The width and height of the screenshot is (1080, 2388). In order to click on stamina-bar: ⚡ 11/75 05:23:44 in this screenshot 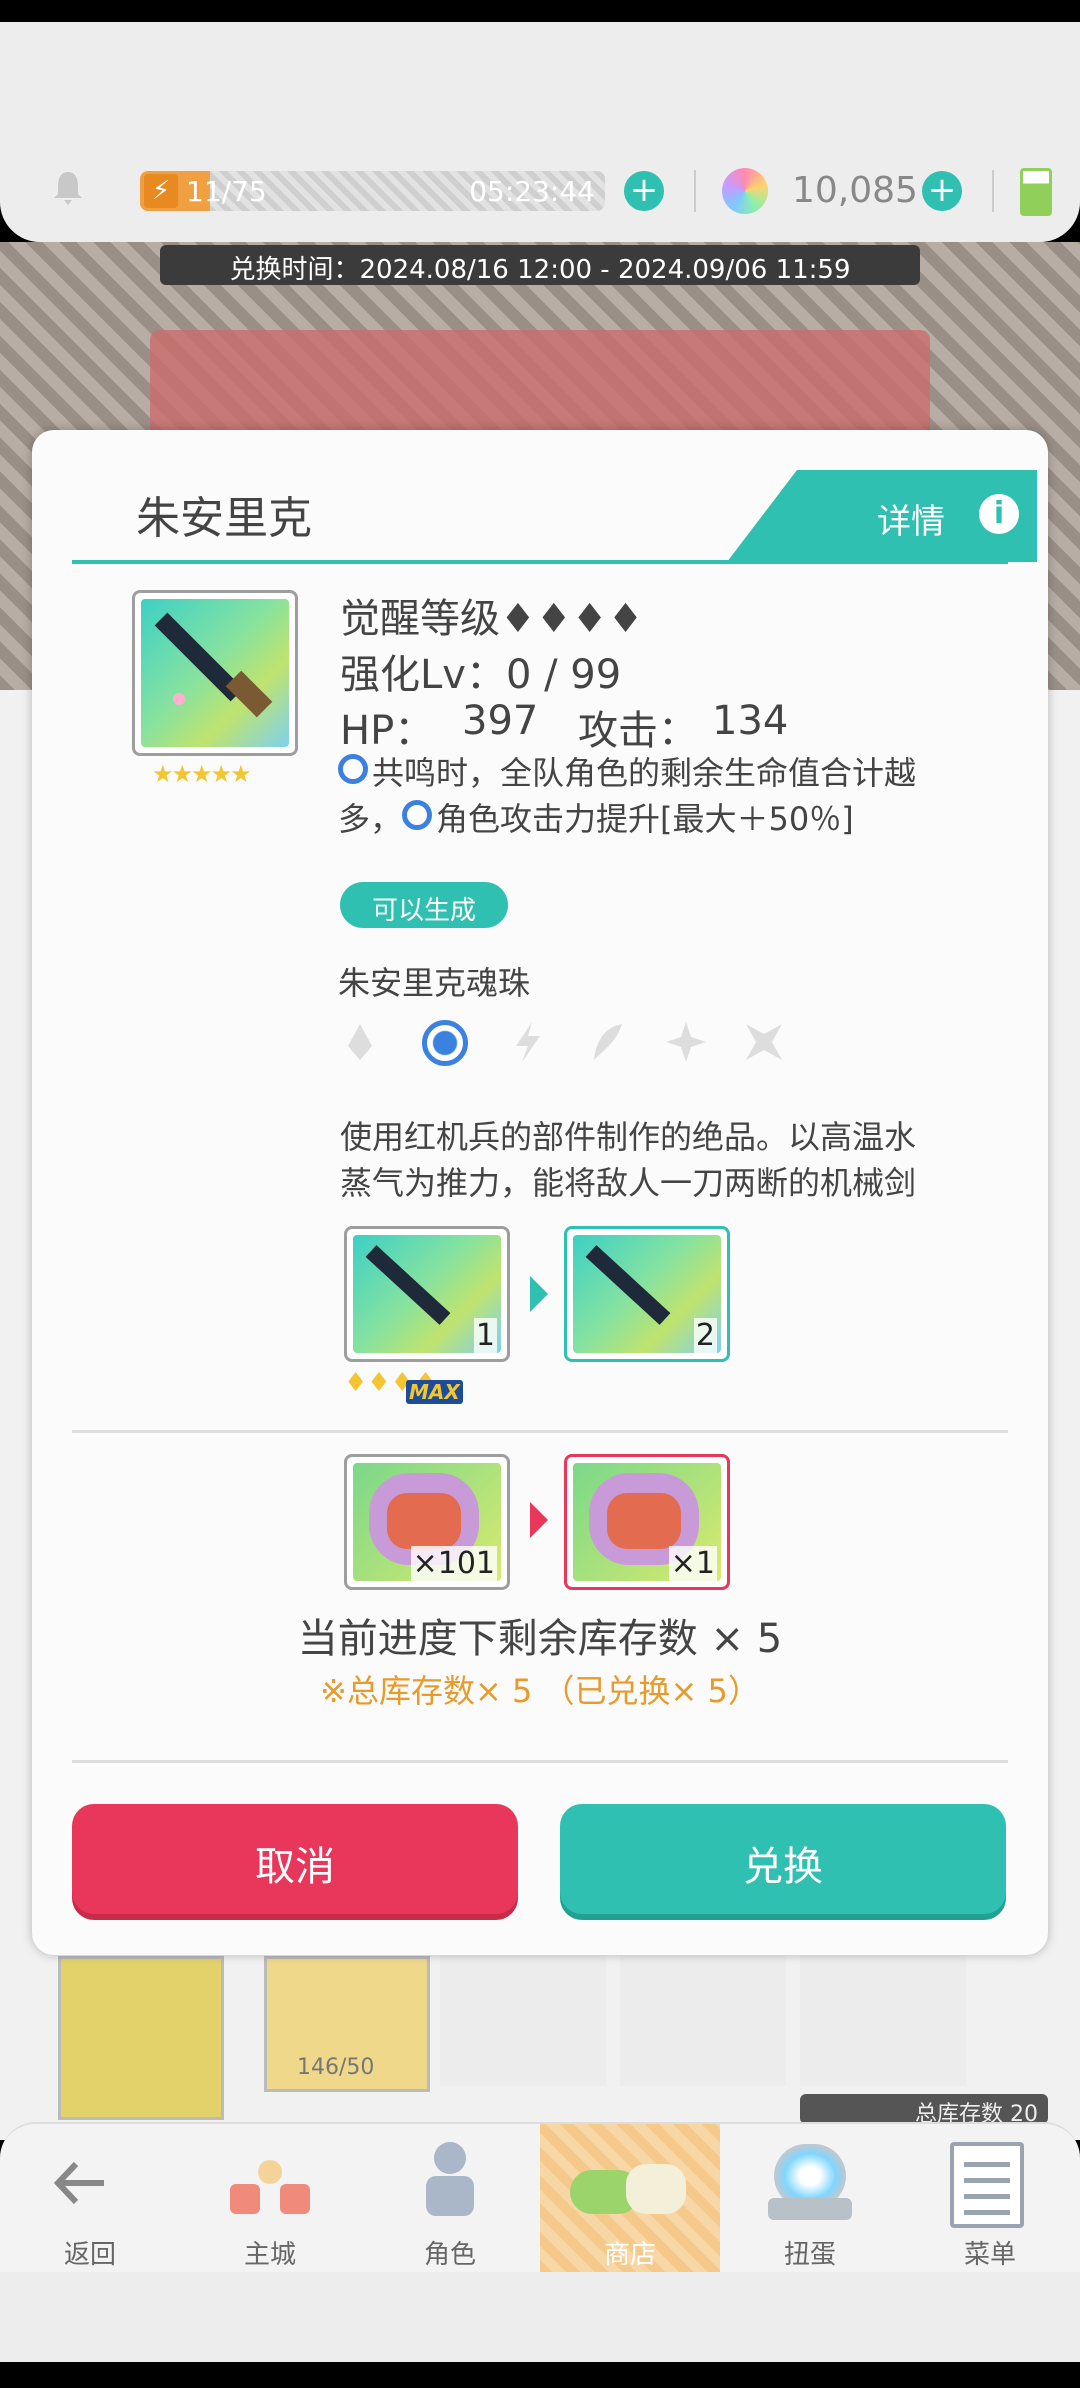, I will do `click(372, 191)`.